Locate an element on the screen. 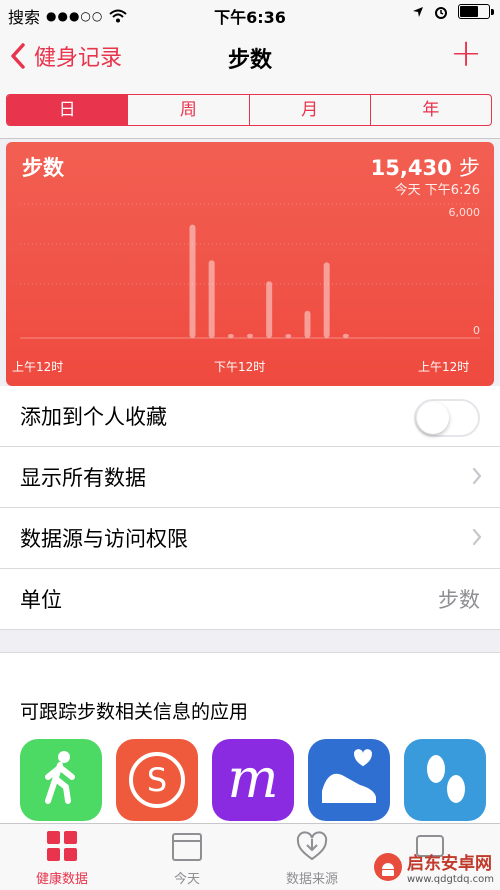  app-footprints is located at coordinates (445, 780).